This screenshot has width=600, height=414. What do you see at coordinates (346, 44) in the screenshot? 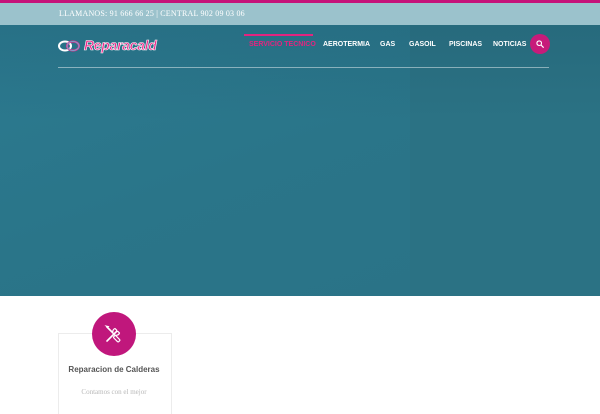
I see `nav-item-aerotermia: AEROTERMIA` at bounding box center [346, 44].